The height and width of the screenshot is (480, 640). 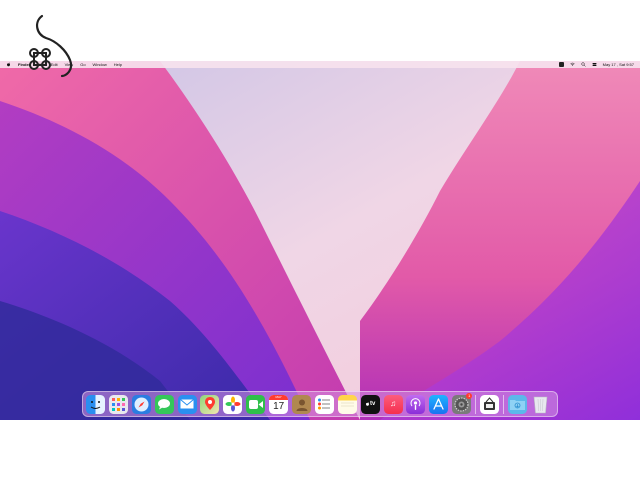 What do you see at coordinates (100, 64) in the screenshot?
I see `menu-window: Window` at bounding box center [100, 64].